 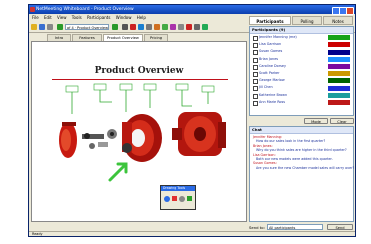 I want to click on menu-window: Window, so click(x=124, y=17).